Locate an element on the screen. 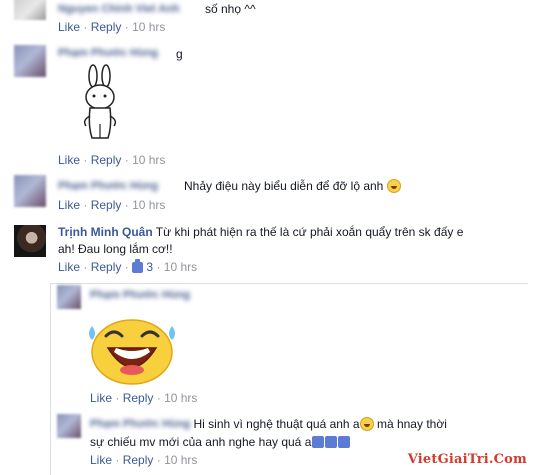  reply-thread-line is located at coordinates (50, 379).